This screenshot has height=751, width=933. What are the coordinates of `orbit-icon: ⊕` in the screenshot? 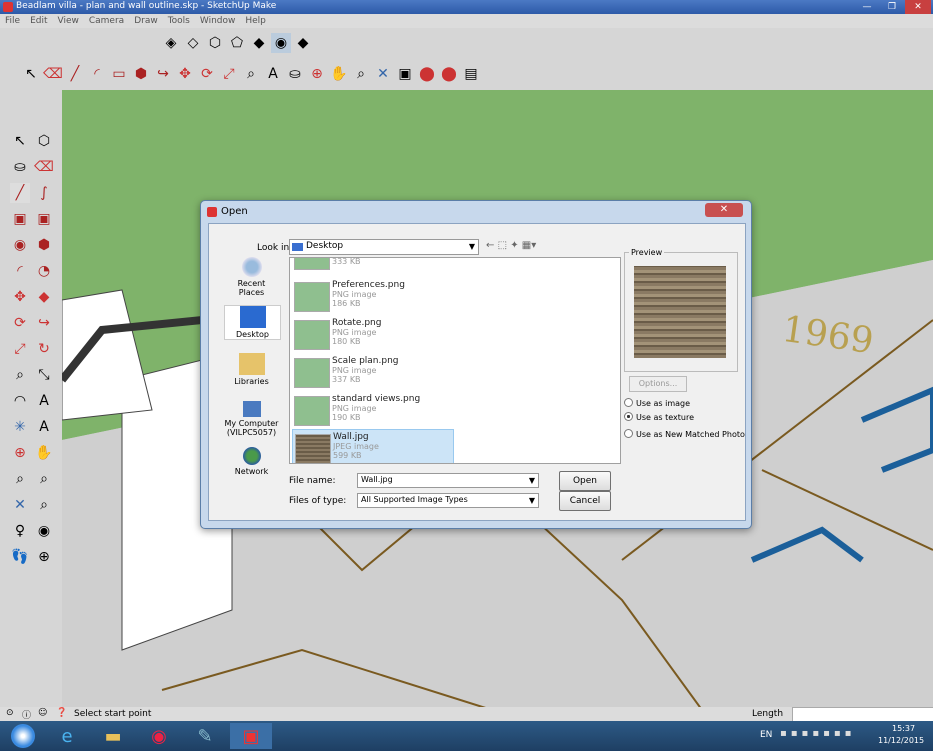 It's located at (317, 74).